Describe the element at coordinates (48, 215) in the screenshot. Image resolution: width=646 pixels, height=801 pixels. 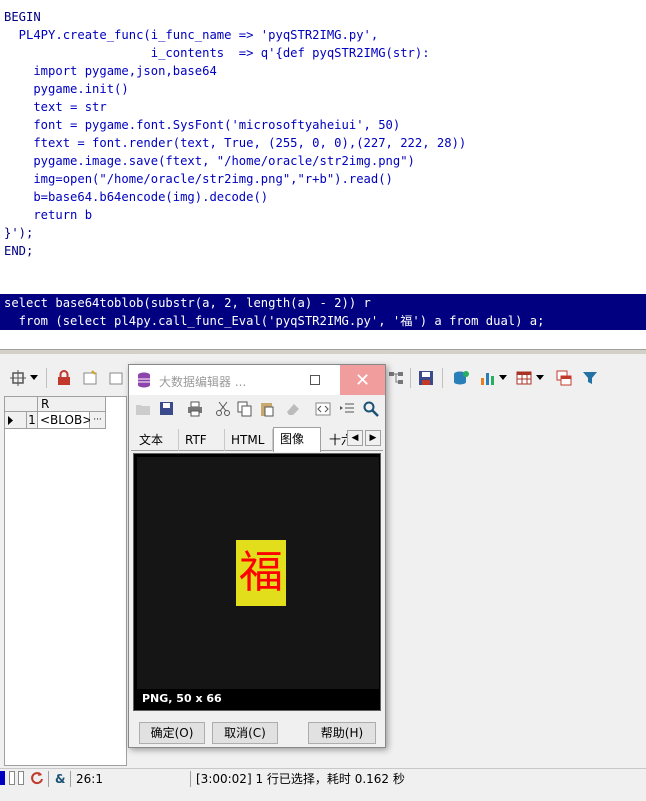
I see `code-line: return b` at that location.